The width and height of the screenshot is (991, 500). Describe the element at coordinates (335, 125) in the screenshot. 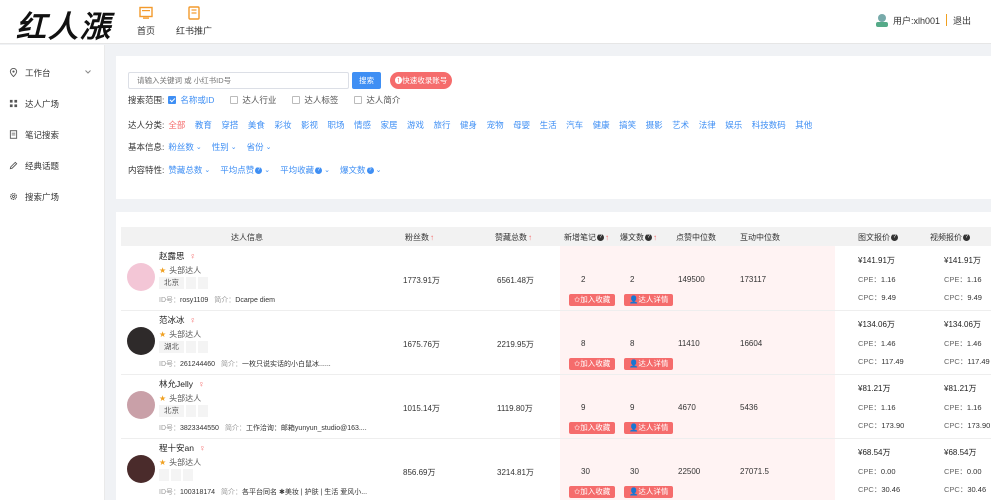

I see `category-item: 职场` at that location.